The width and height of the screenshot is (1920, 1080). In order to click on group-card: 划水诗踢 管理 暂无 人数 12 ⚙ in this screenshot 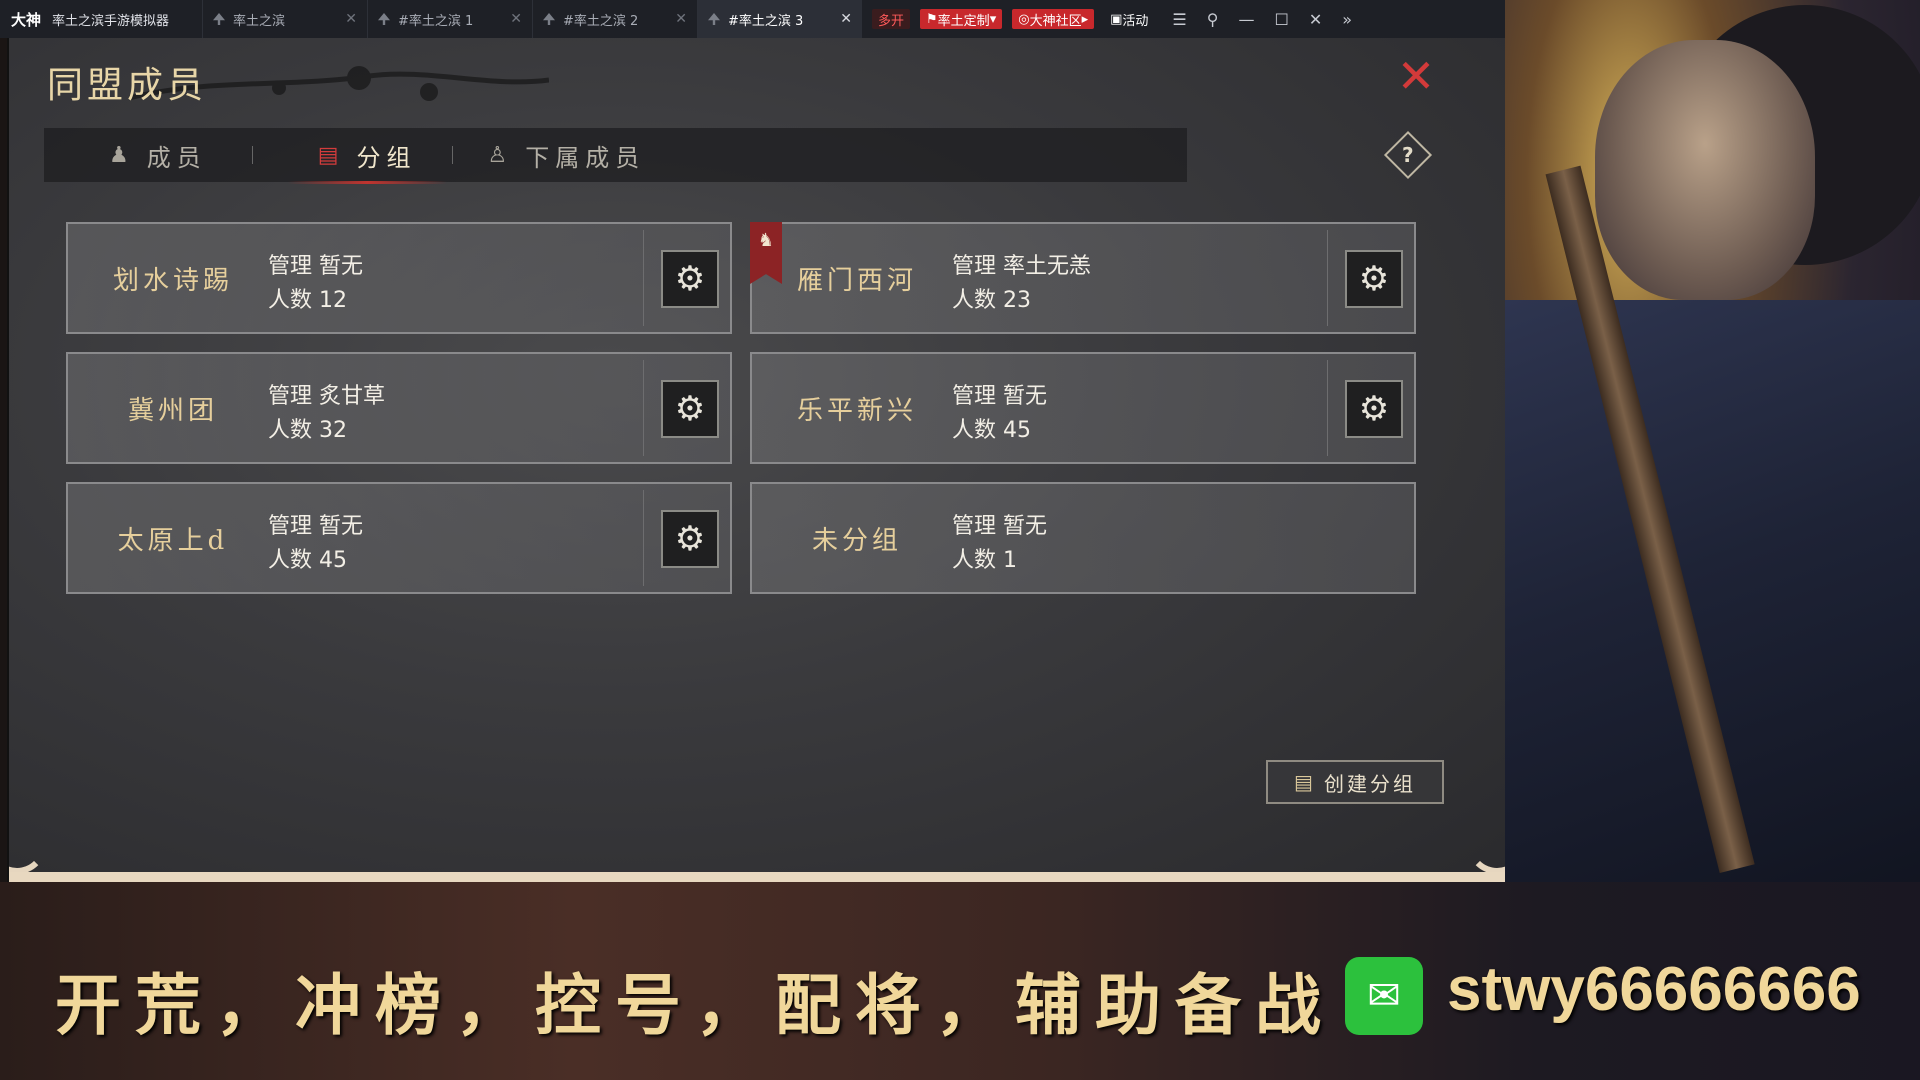, I will do `click(399, 278)`.